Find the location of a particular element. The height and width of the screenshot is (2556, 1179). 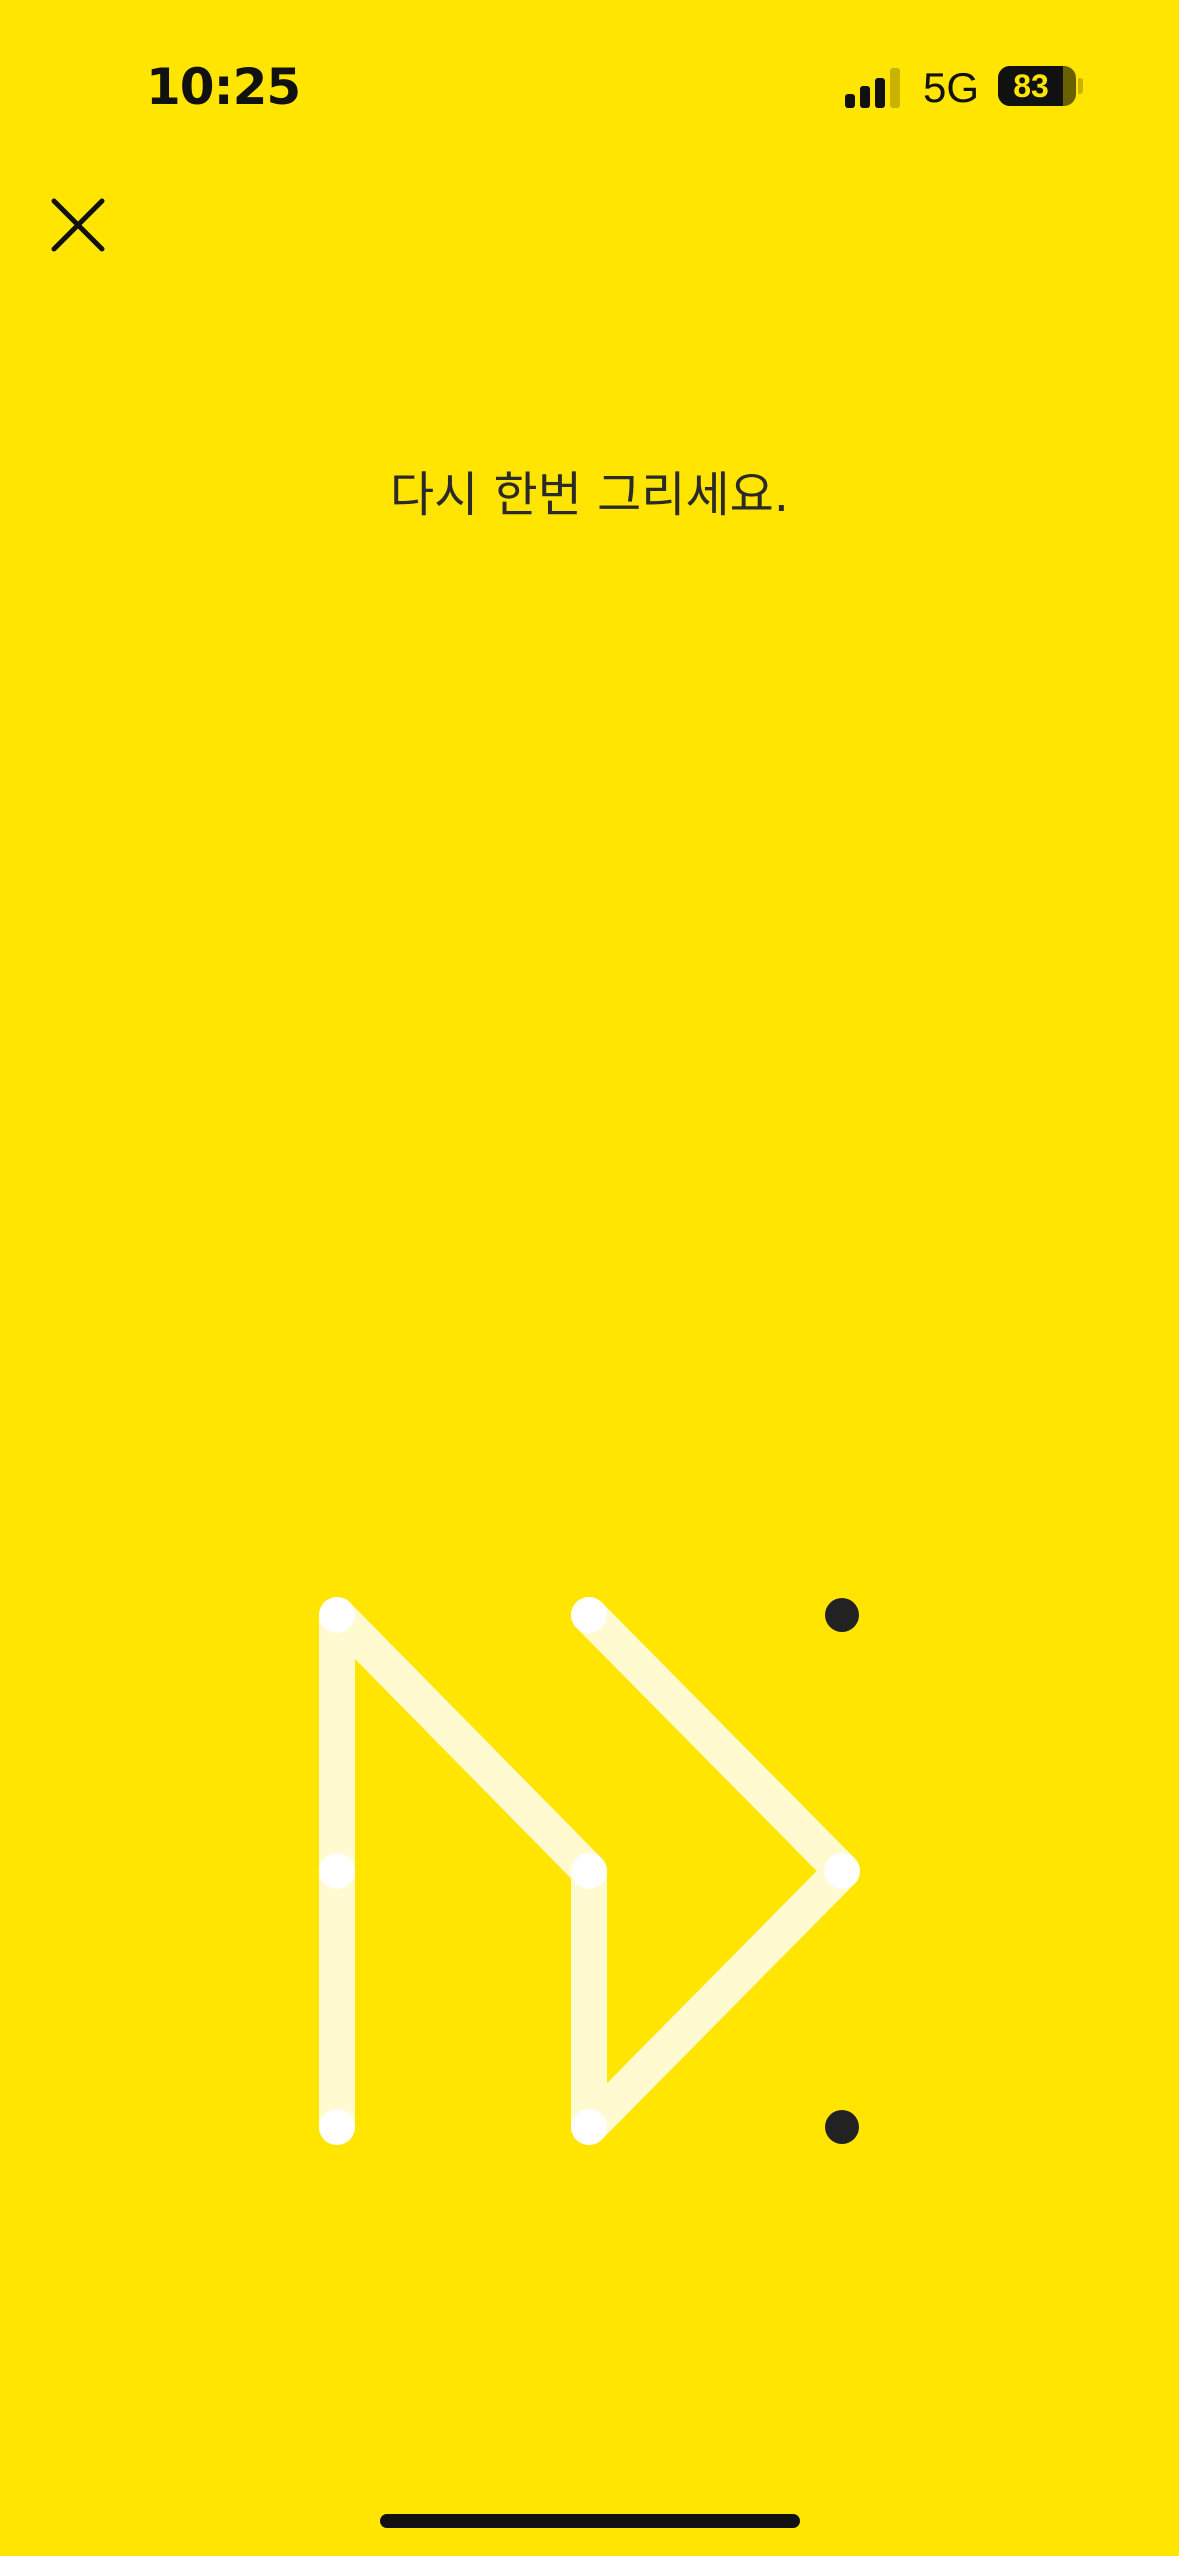

home-indicator is located at coordinates (590, 2521).